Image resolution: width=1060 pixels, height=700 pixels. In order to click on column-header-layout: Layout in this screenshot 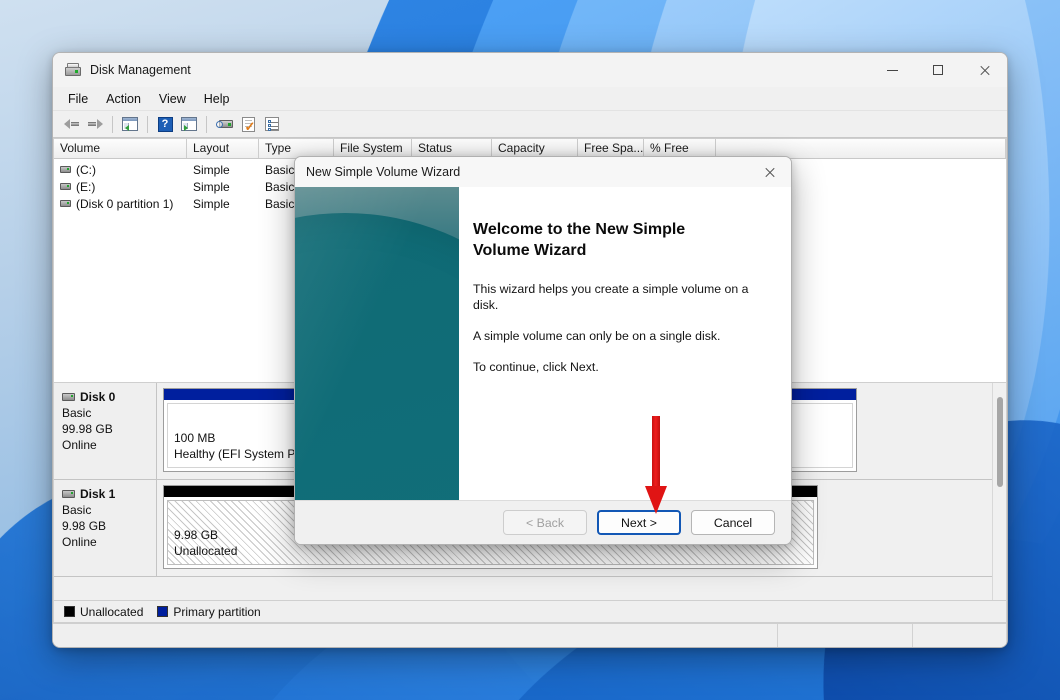, I will do `click(223, 148)`.